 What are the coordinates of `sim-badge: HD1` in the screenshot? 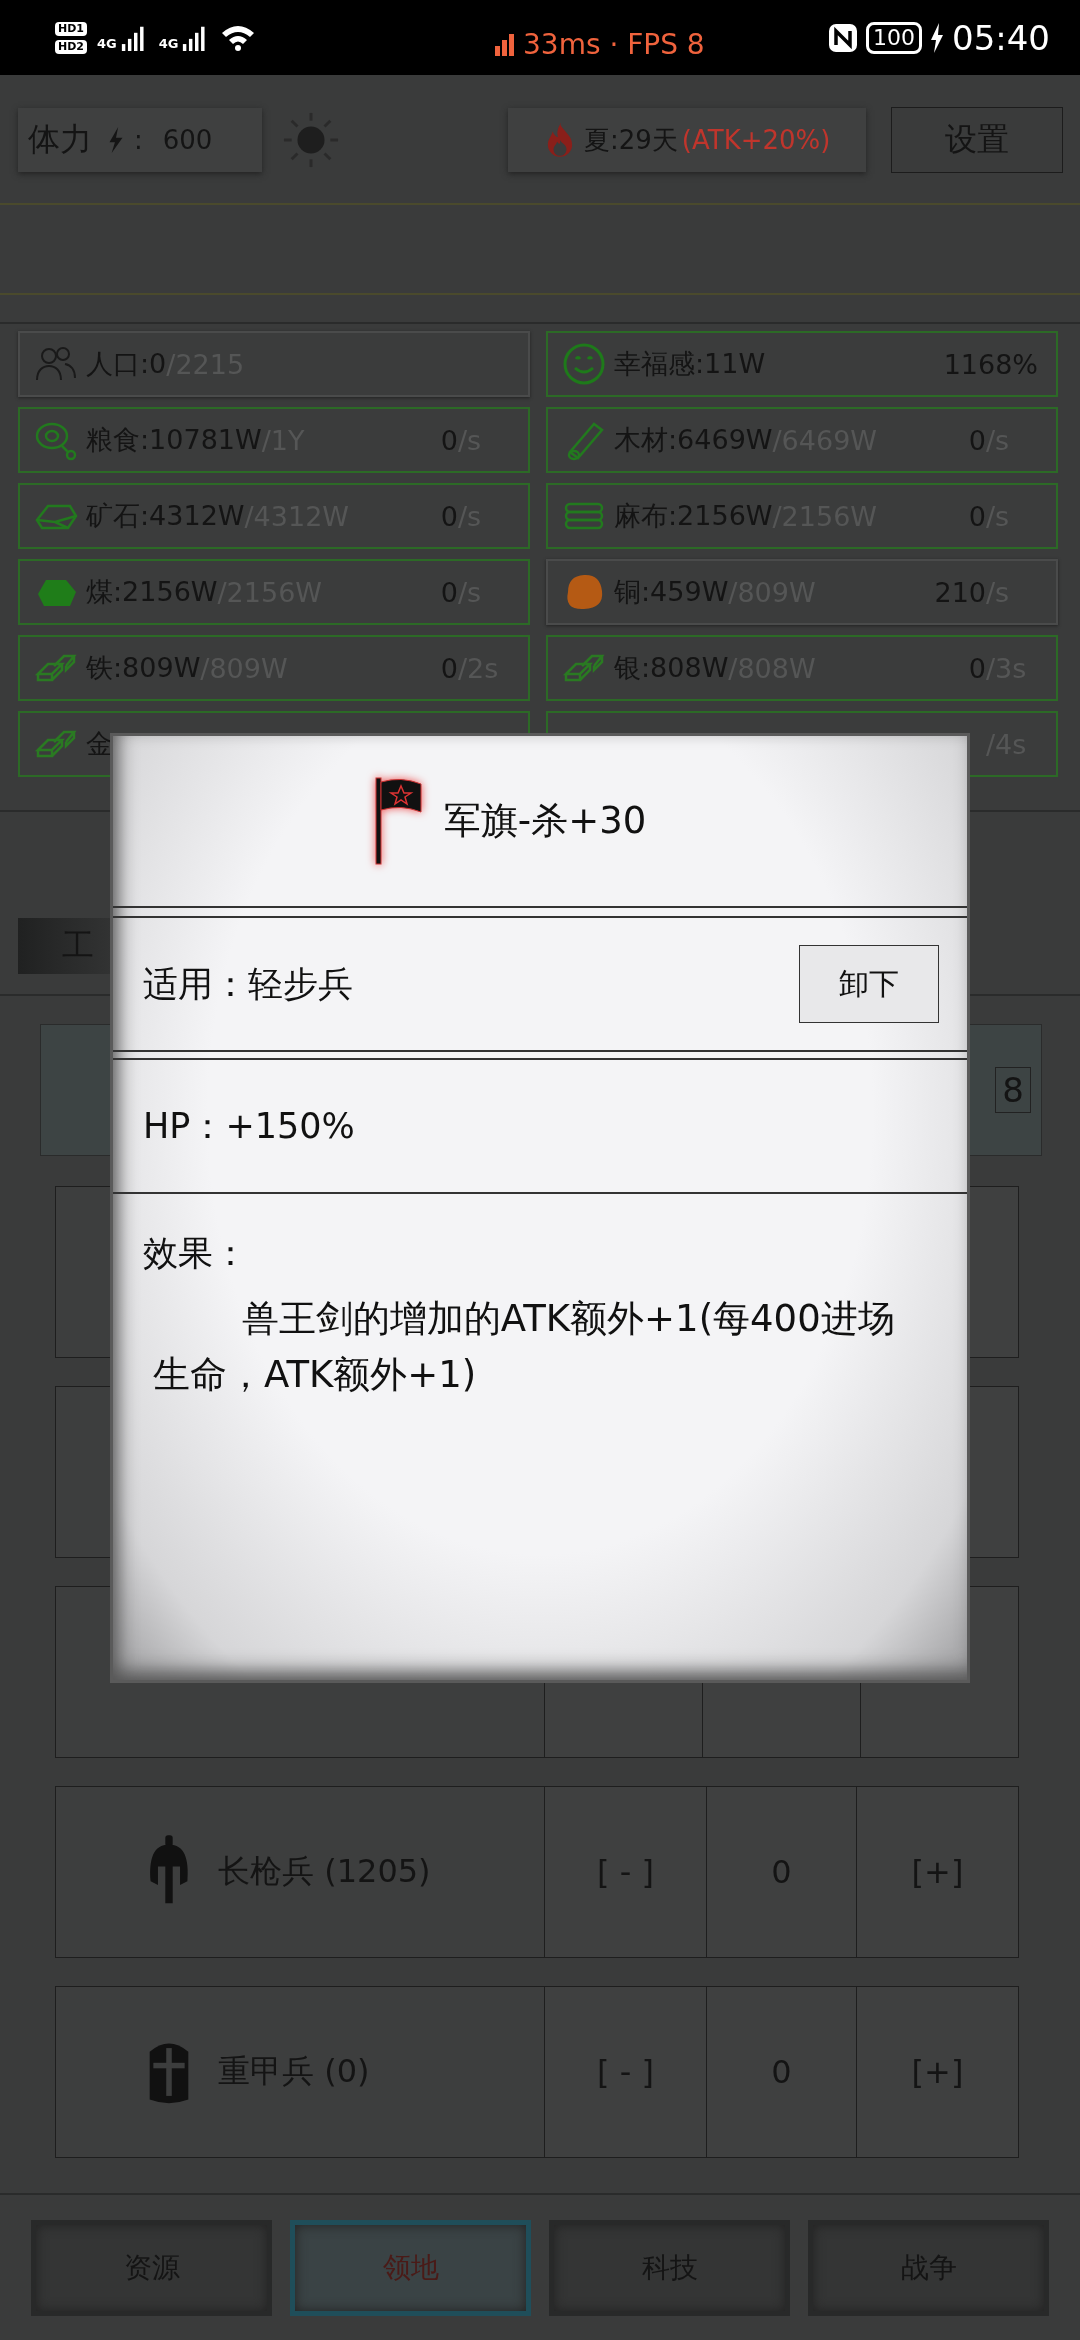 It's located at (71, 28).